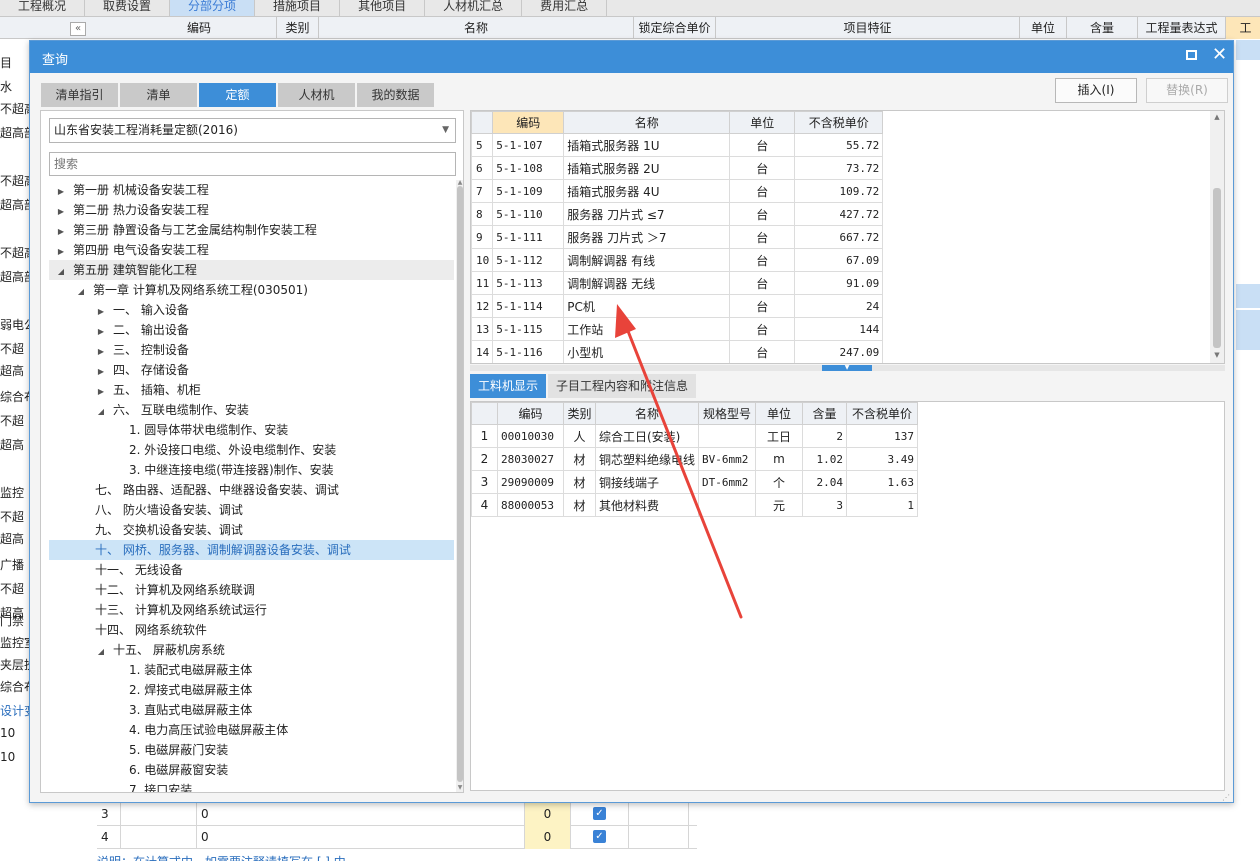  What do you see at coordinates (251, 370) in the screenshot?
I see `tree-node: ▶ 四、 存储设备` at bounding box center [251, 370].